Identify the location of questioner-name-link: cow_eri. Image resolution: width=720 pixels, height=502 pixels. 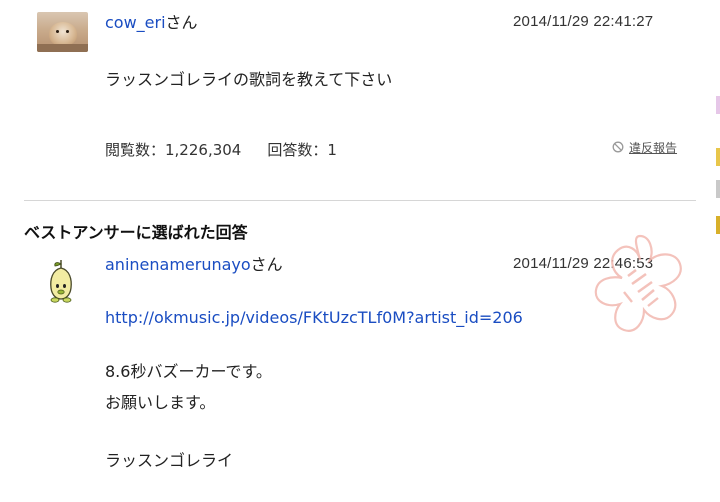
(135, 22).